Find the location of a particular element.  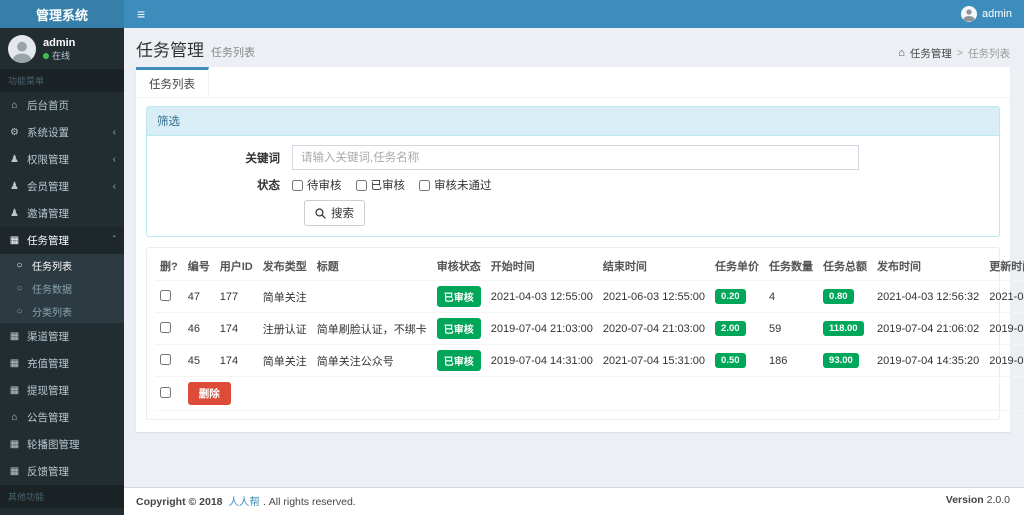

cell-user-id: 174 is located at coordinates (236, 360).